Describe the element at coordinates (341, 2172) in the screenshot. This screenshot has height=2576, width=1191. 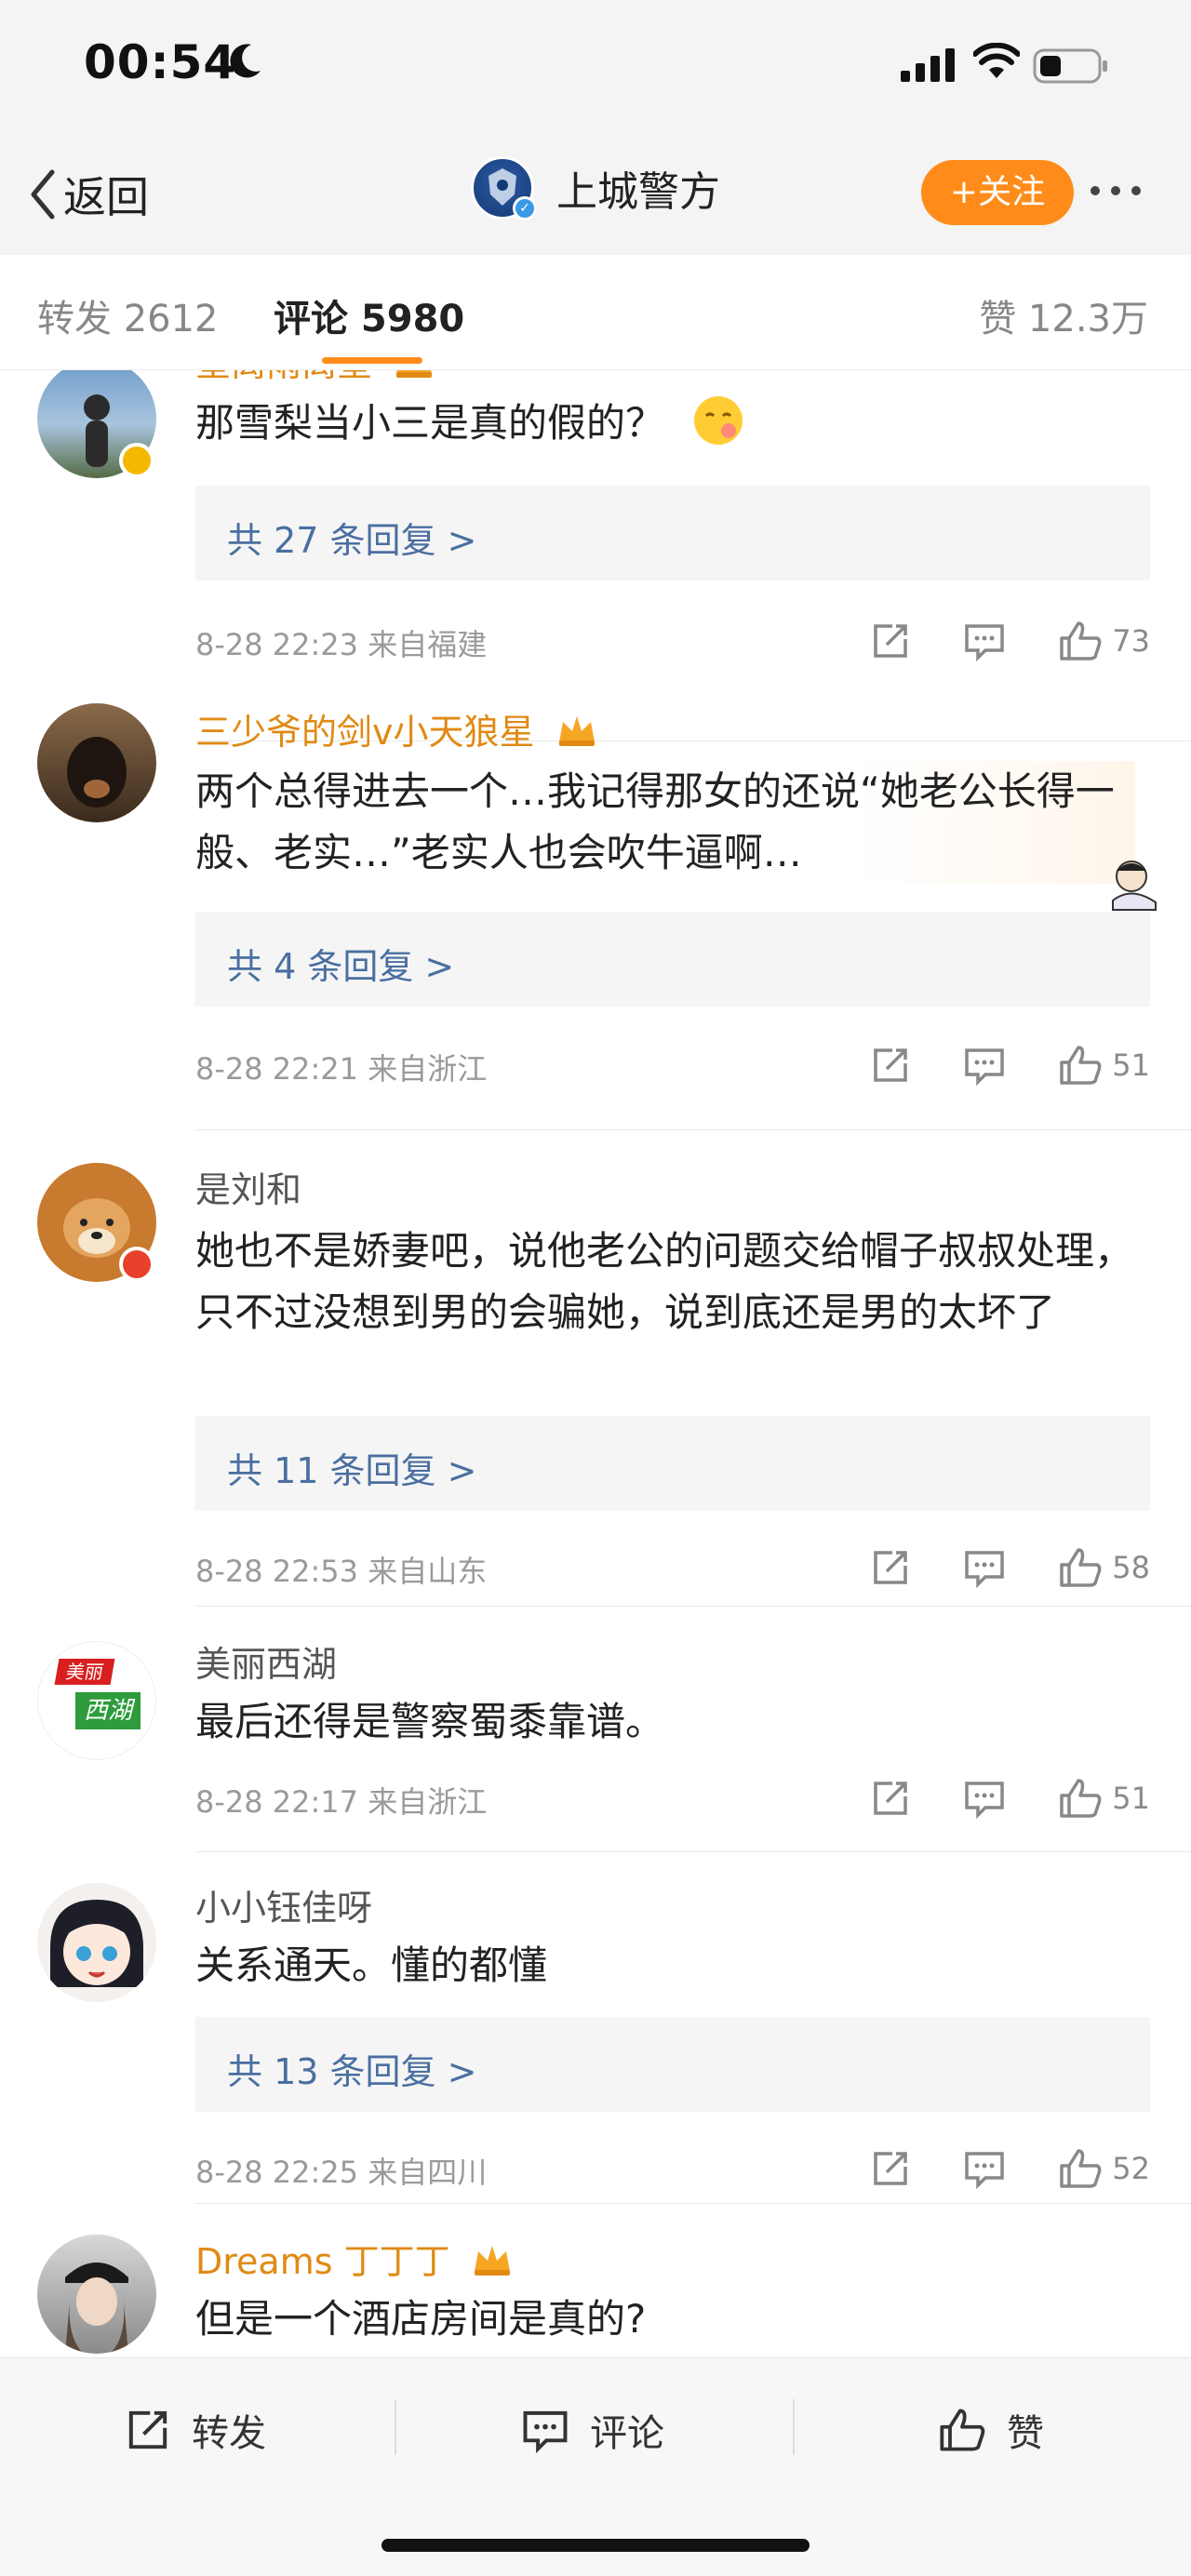
I see `comment-meta: 8-28 22:25 来自四川` at that location.